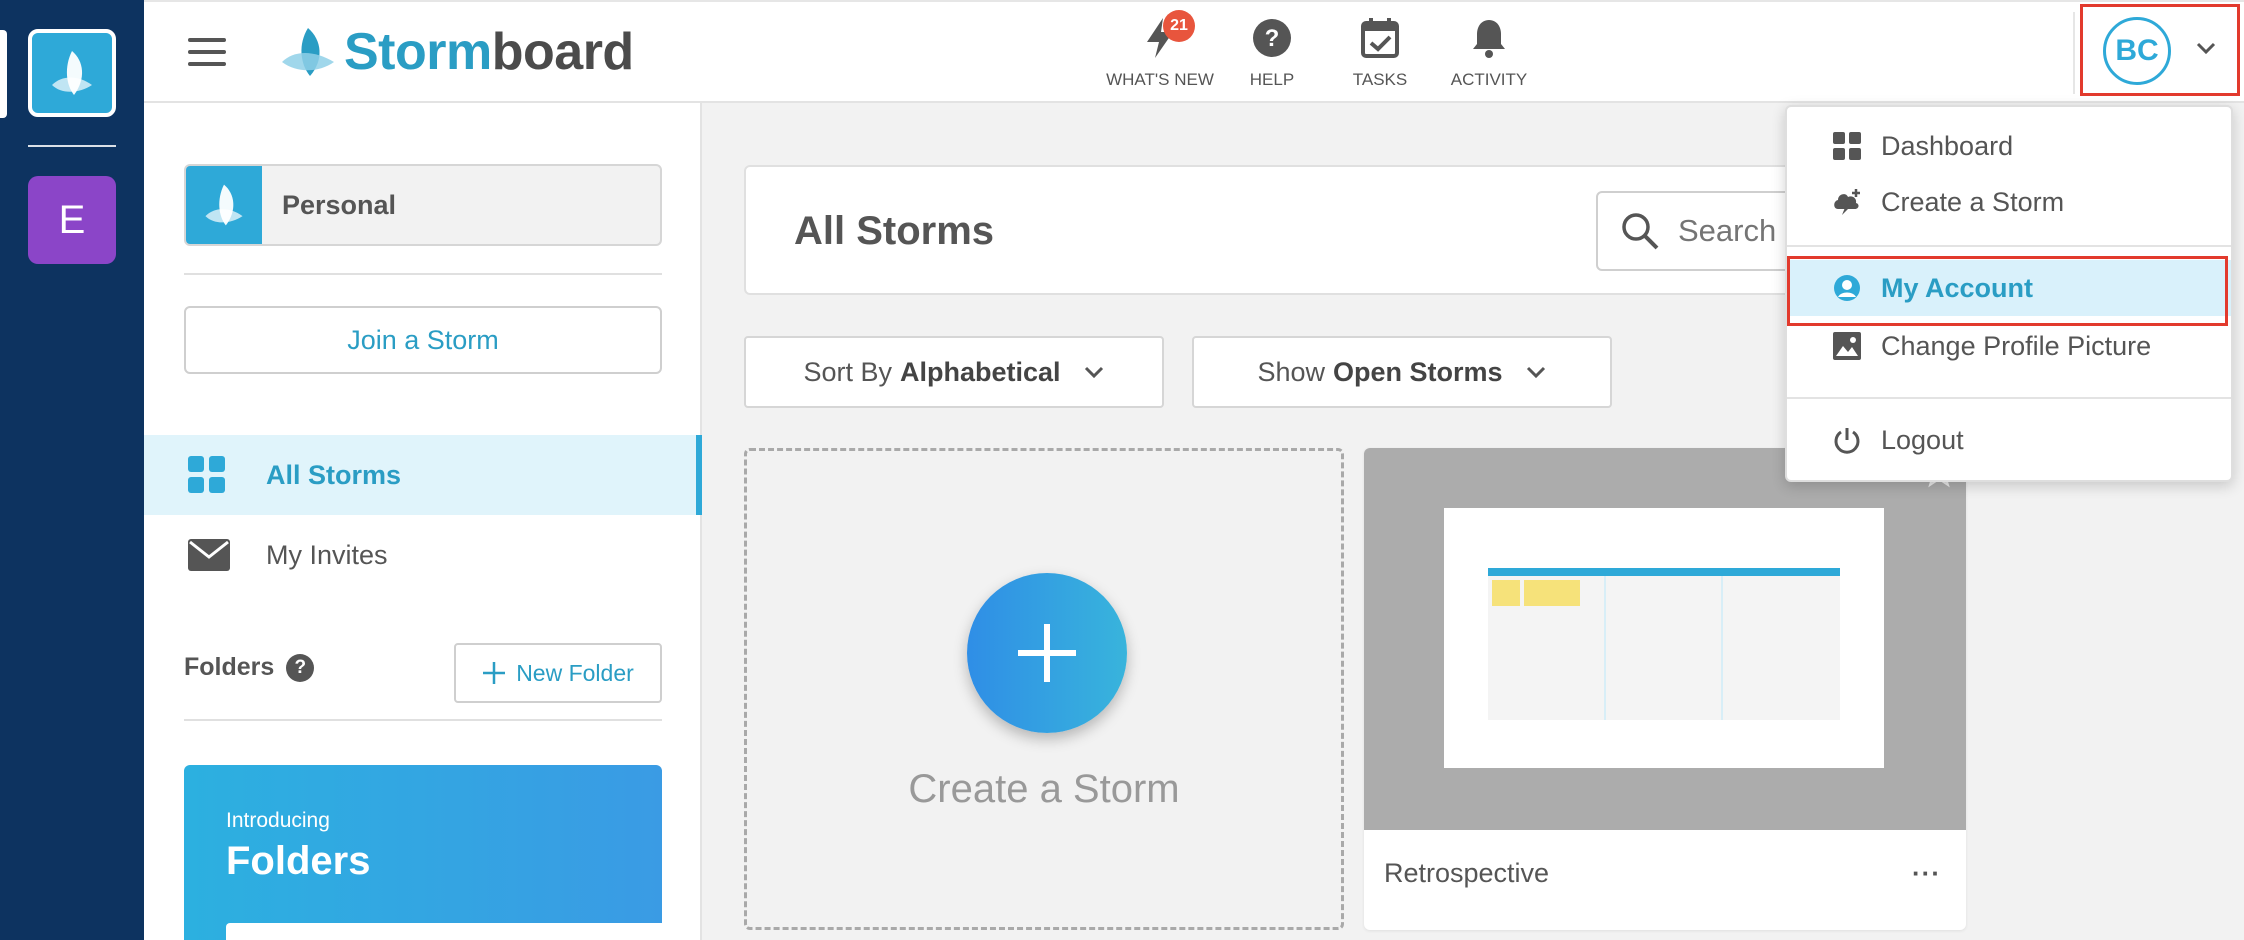 This screenshot has height=940, width=2244. I want to click on power-icon, so click(1847, 441).